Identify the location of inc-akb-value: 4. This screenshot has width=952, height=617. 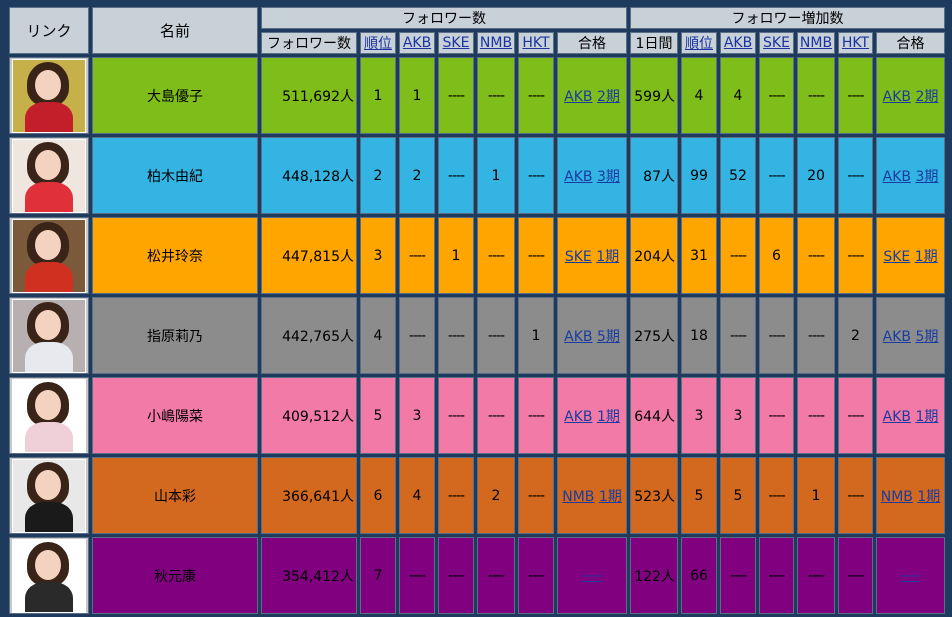
(738, 95).